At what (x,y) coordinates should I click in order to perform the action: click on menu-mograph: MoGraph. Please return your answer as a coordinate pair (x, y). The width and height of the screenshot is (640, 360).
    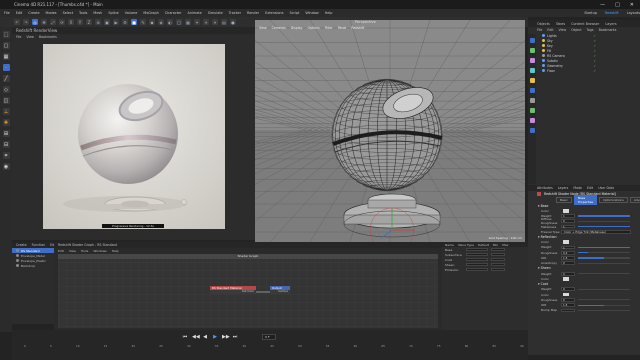
    Looking at the image, I should click on (150, 13).